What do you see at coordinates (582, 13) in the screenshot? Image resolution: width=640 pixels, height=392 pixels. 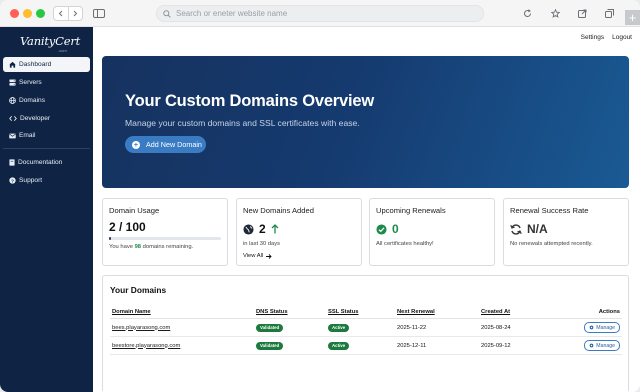 I see `share-icon` at bounding box center [582, 13].